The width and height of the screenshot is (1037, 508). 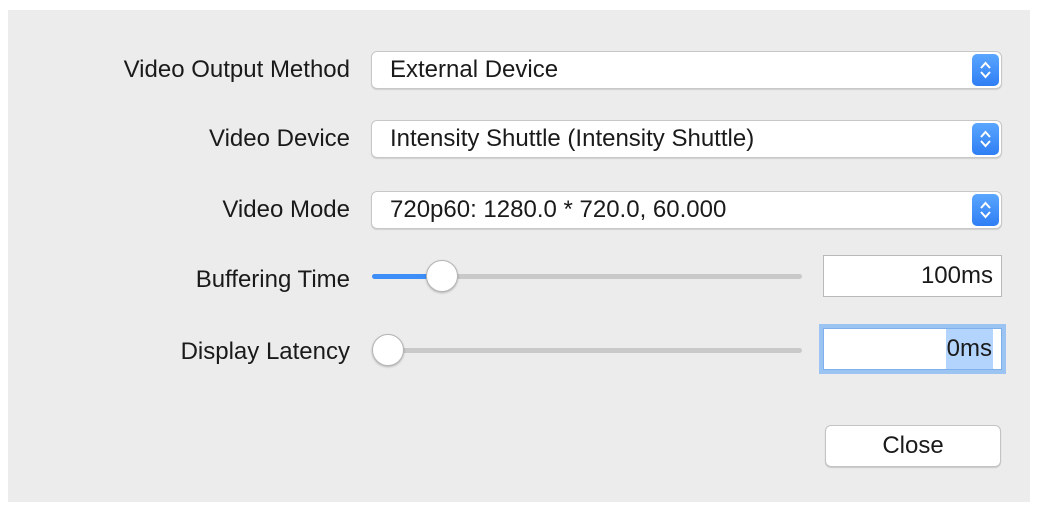 I want to click on display-latency-field: 0ms, so click(x=912, y=349).